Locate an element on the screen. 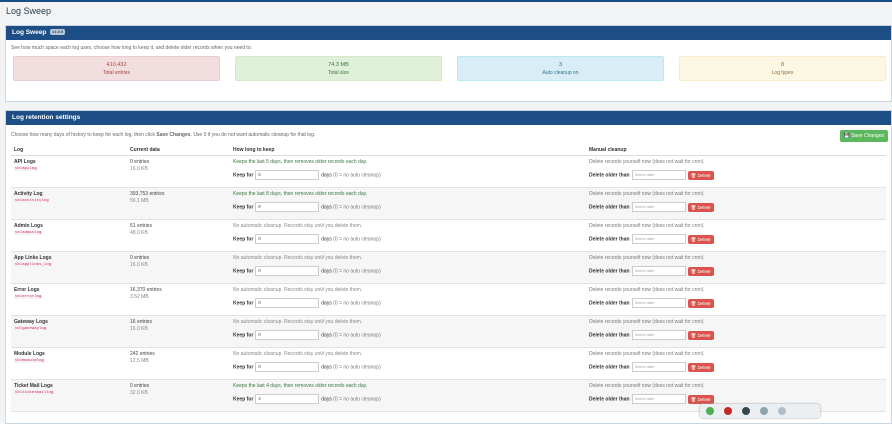  keep-row: Keep for 4 days (0 = no auto cleanup) is located at coordinates (409, 399).